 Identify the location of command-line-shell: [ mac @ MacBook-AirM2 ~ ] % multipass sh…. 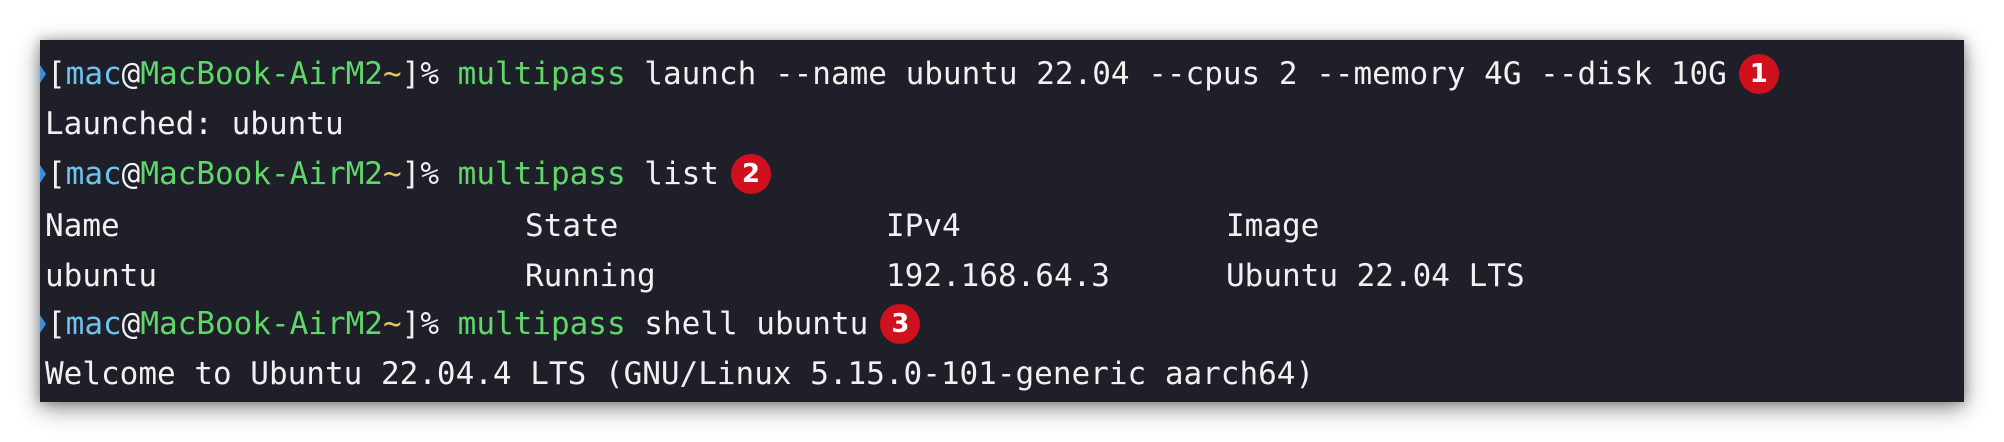
(480, 324).